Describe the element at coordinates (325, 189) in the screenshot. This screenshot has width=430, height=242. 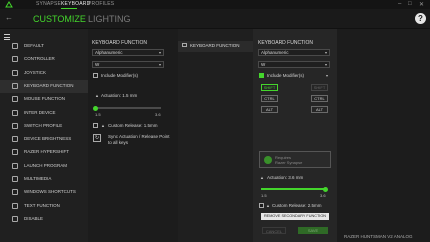
I see `right-actuation-knob` at that location.